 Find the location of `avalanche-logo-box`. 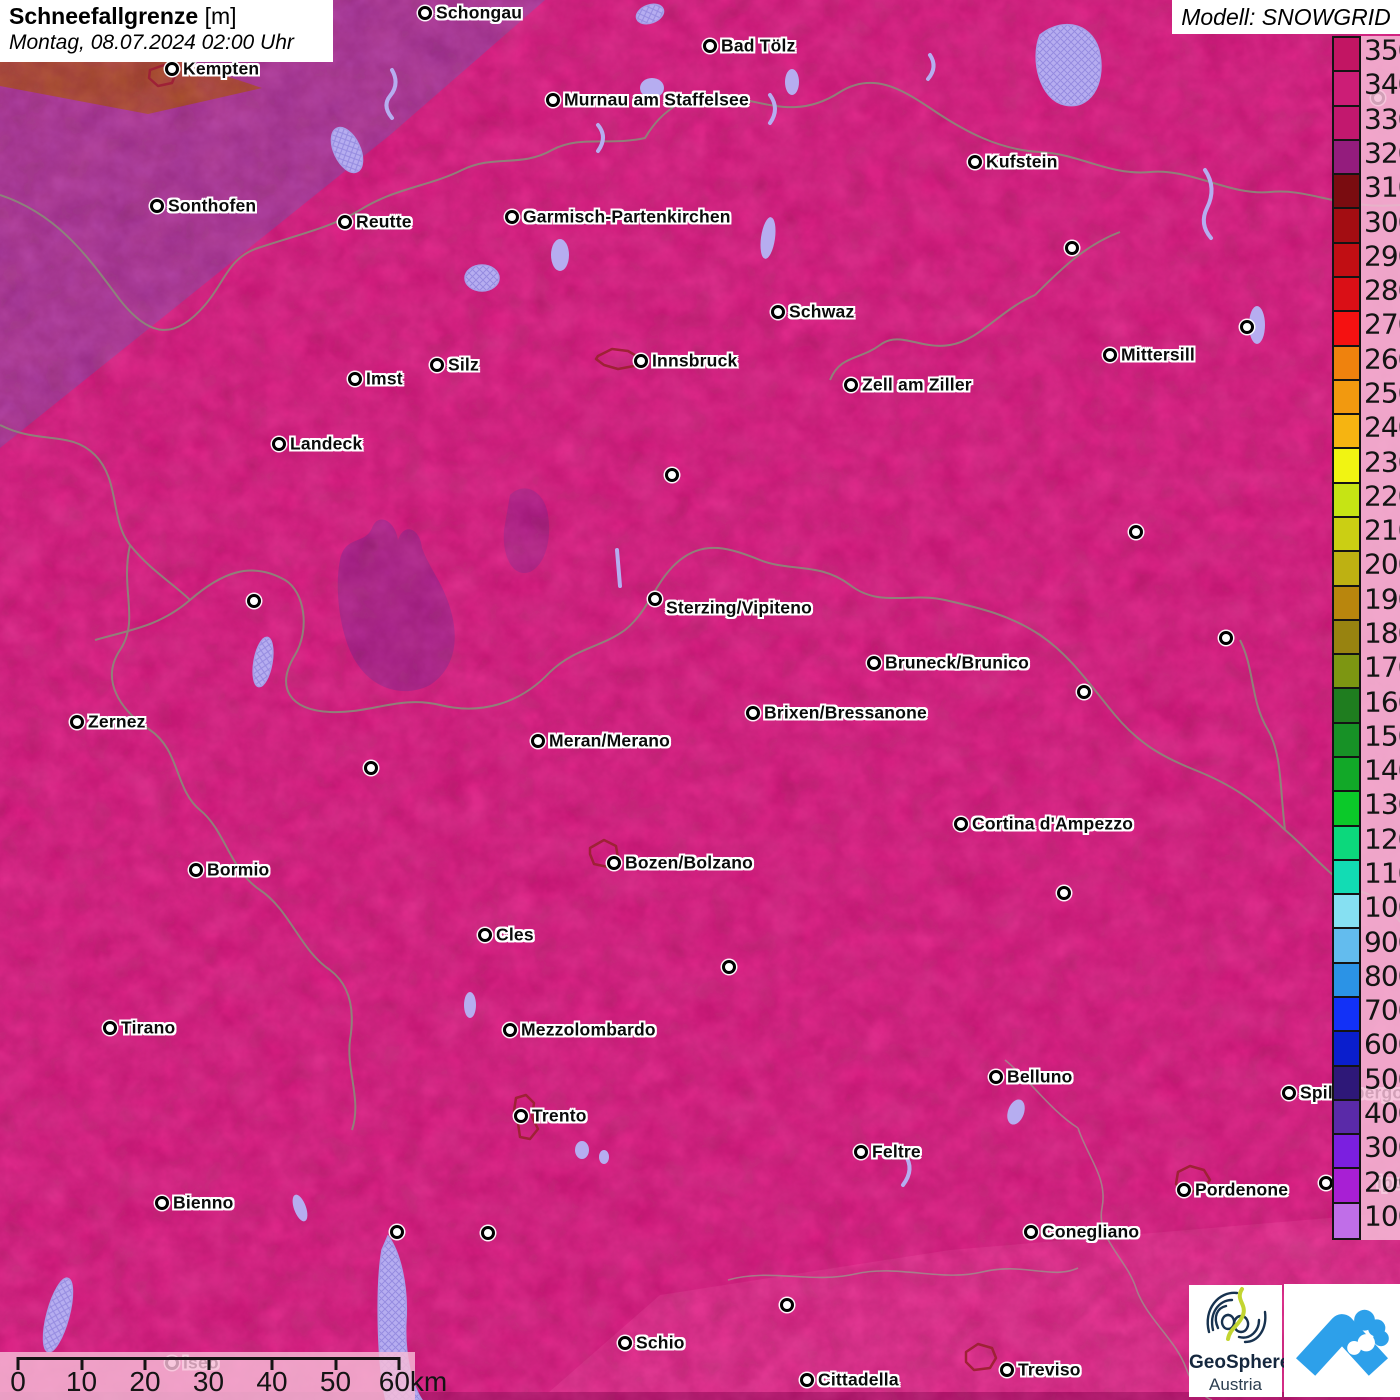

avalanche-logo-box is located at coordinates (1342, 1340).